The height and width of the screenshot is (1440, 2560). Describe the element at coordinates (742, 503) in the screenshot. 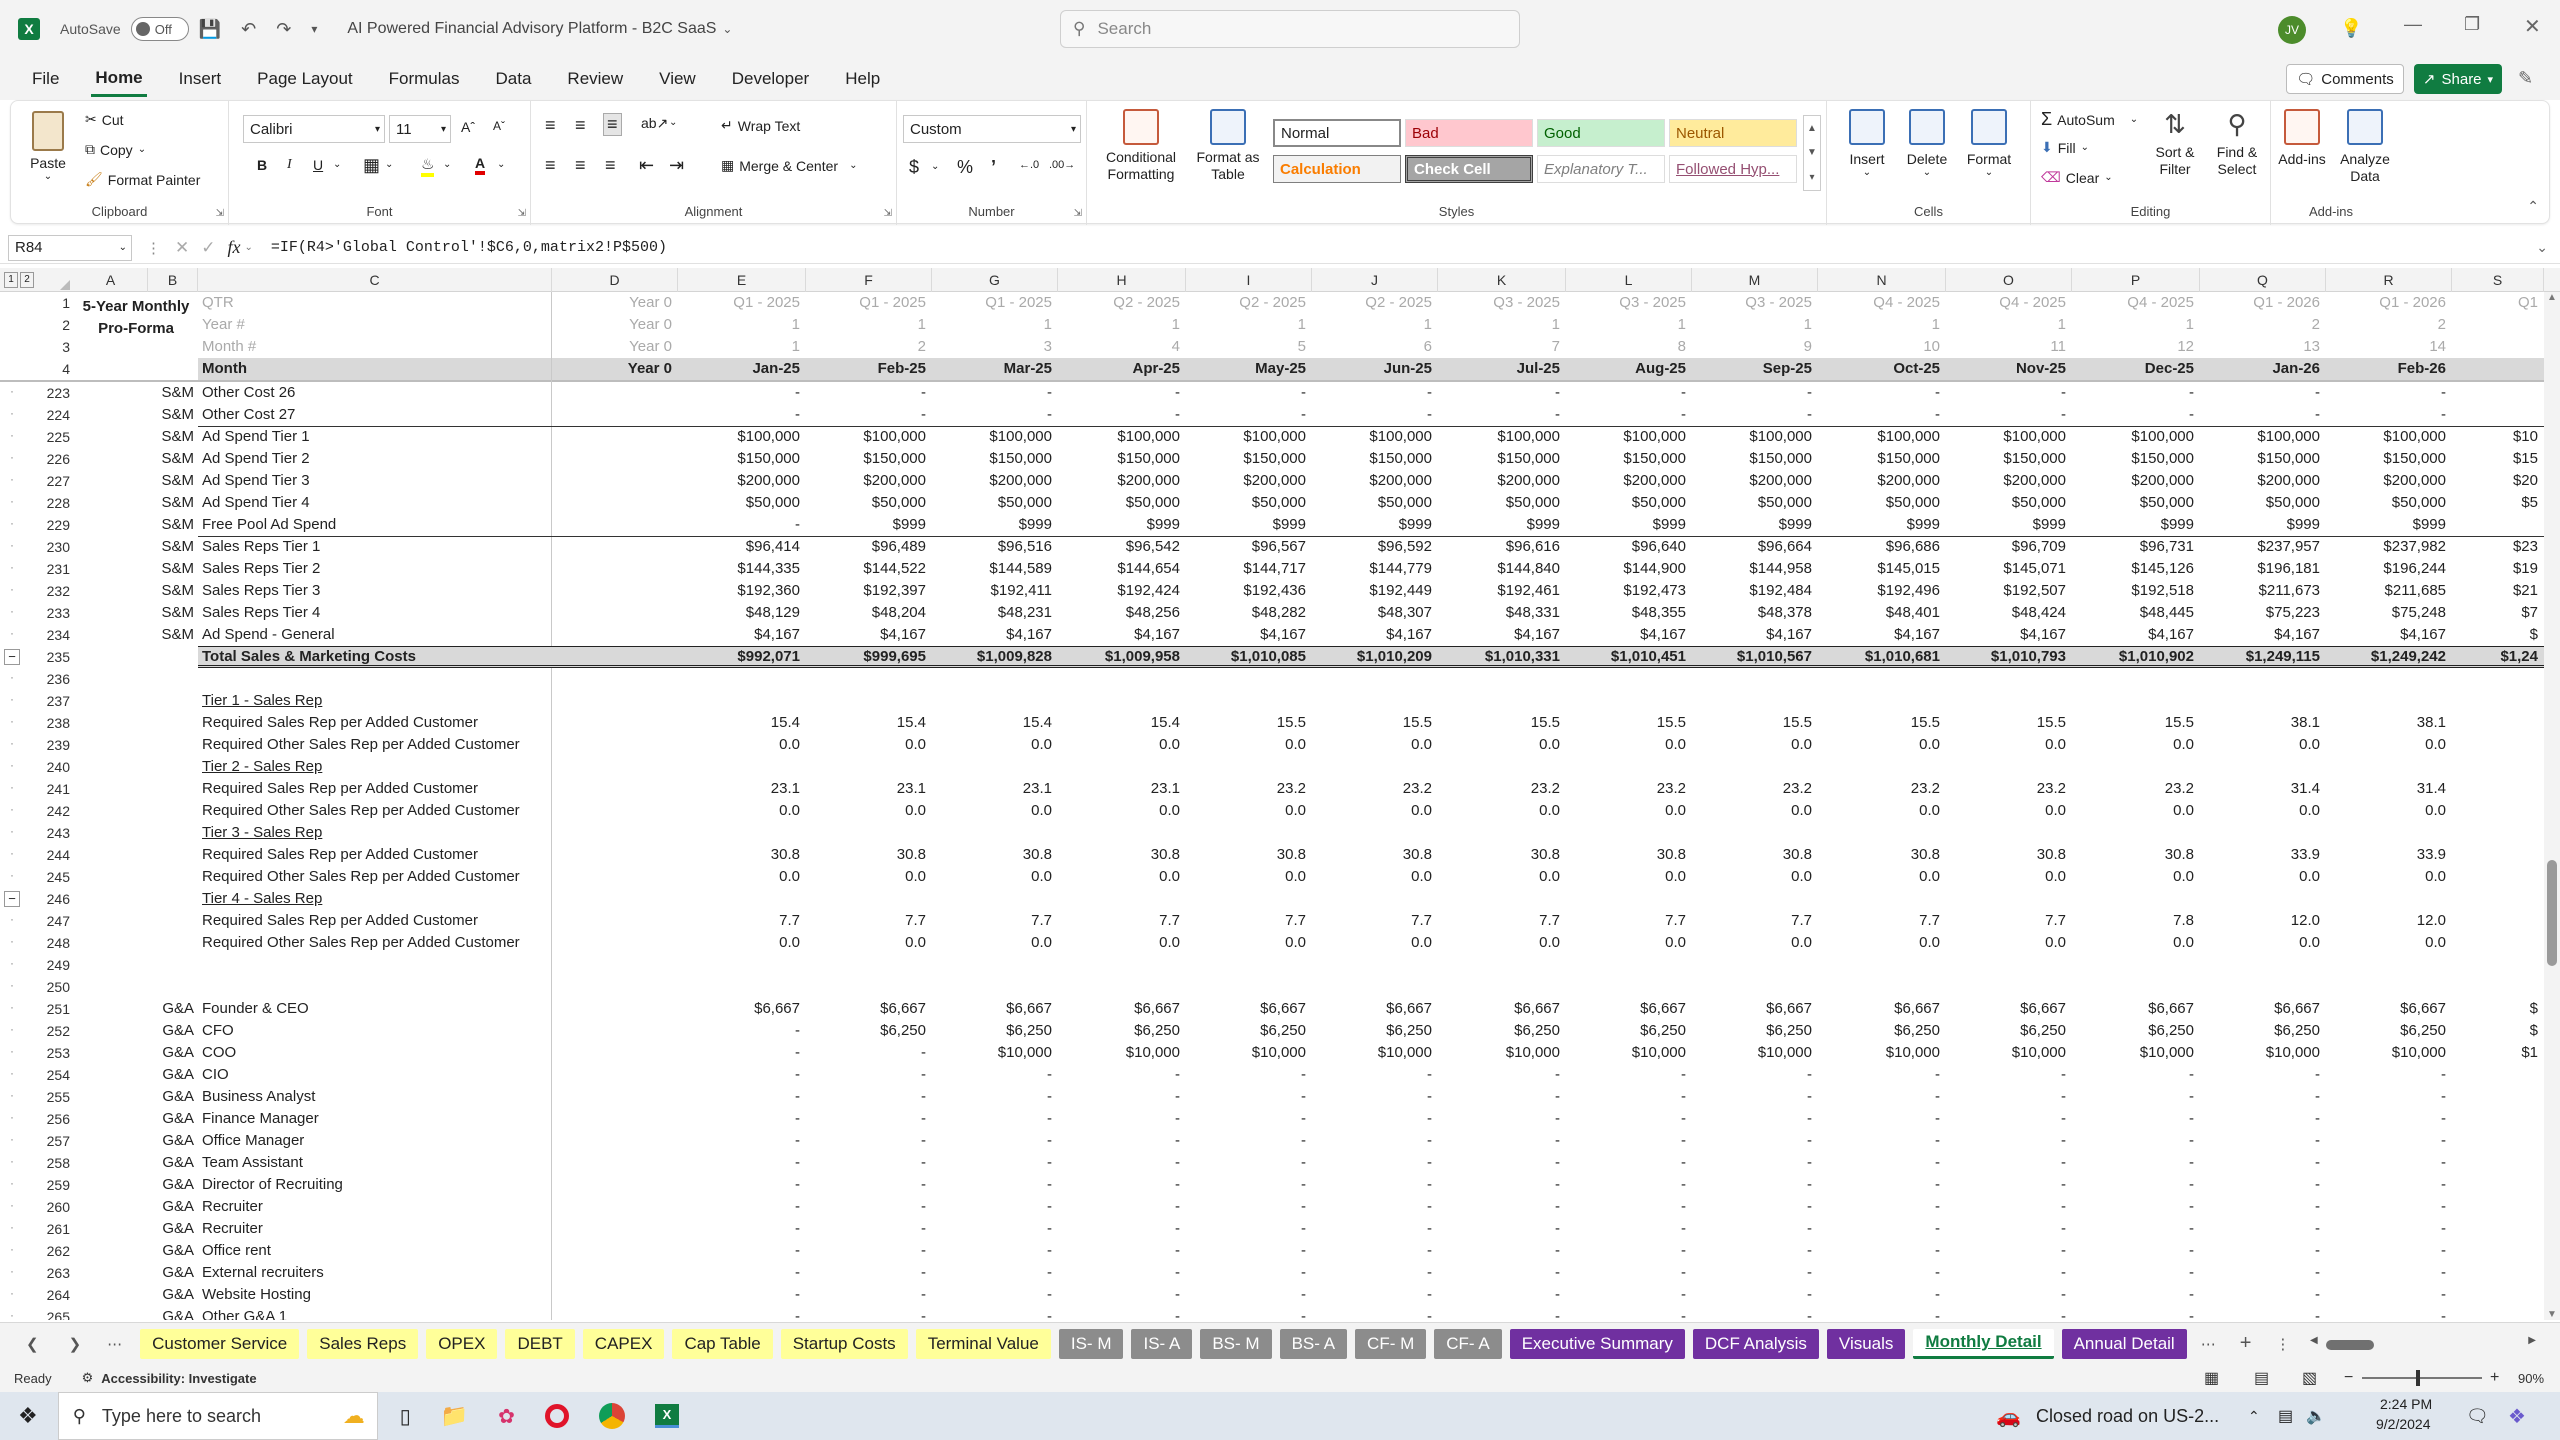

I see `value-cell: $50,000` at that location.